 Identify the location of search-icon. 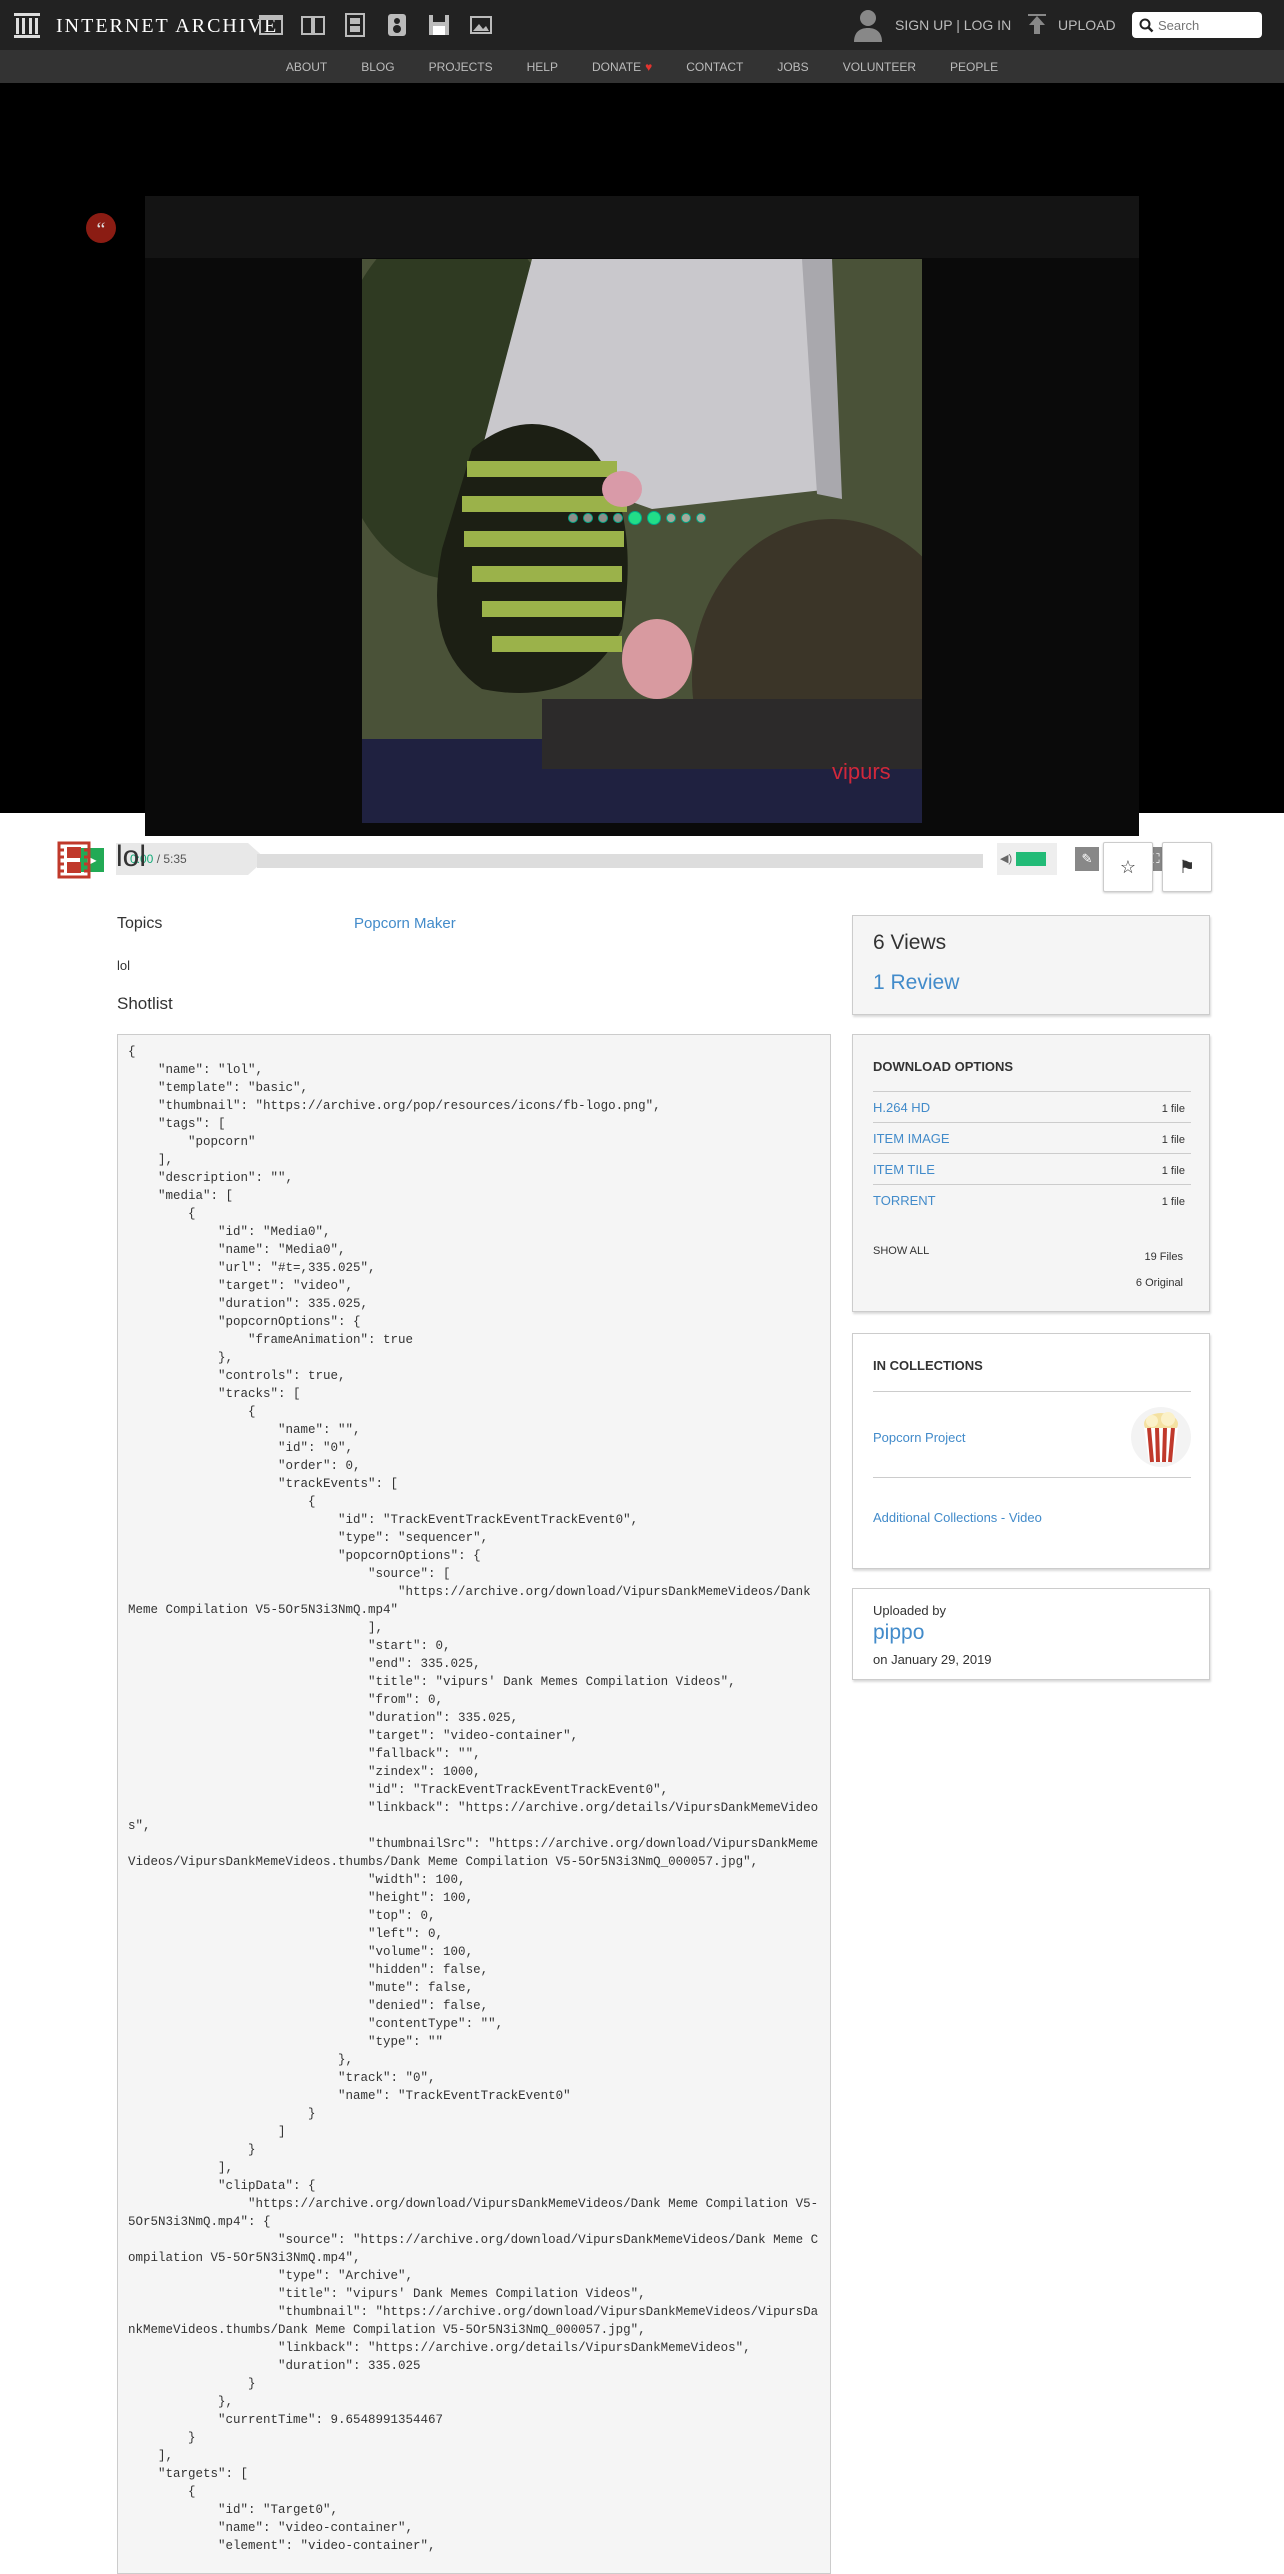
(1146, 25).